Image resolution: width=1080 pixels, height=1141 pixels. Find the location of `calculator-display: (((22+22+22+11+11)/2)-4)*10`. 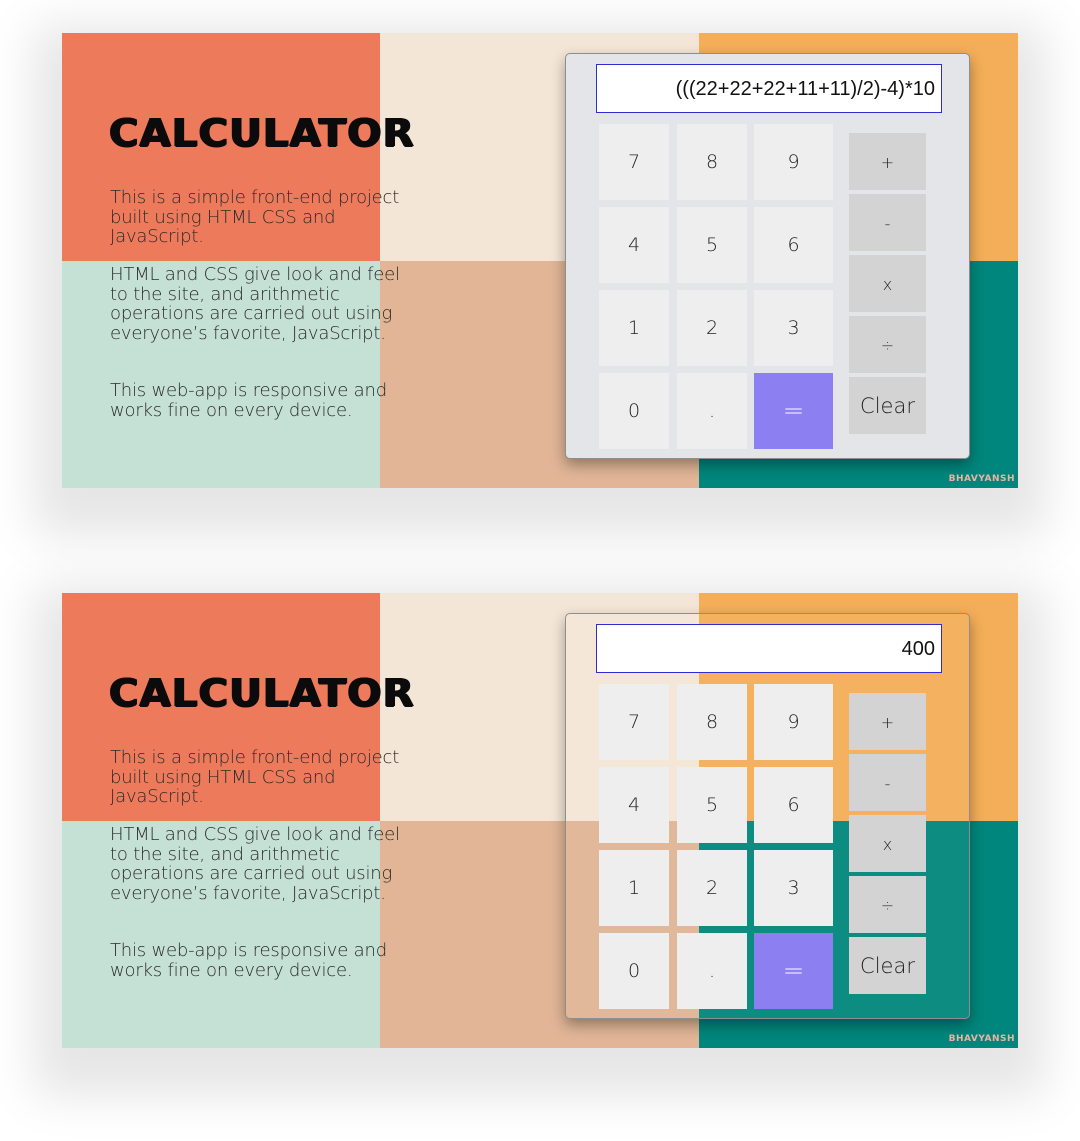

calculator-display: (((22+22+22+11+11)/2)-4)*10 is located at coordinates (769, 88).